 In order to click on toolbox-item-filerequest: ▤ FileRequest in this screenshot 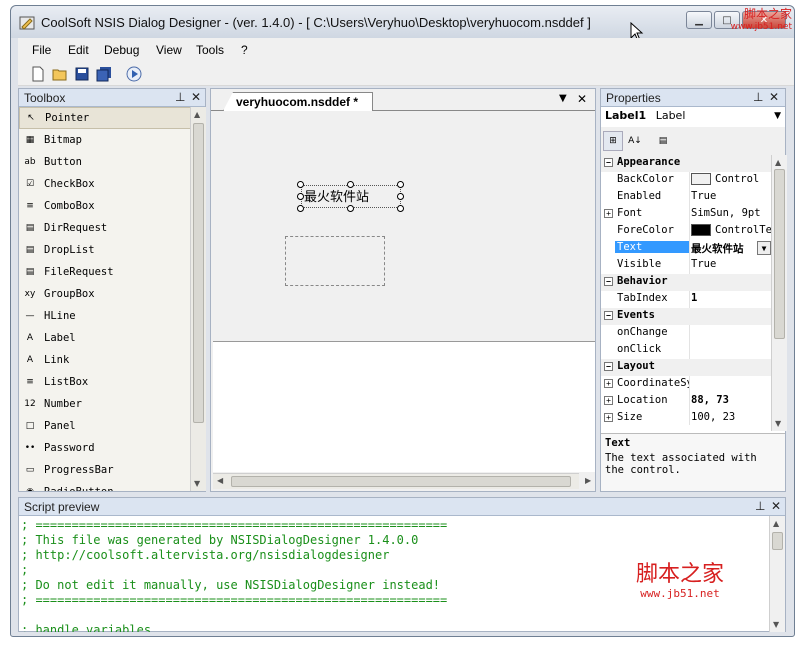, I will do `click(105, 272)`.